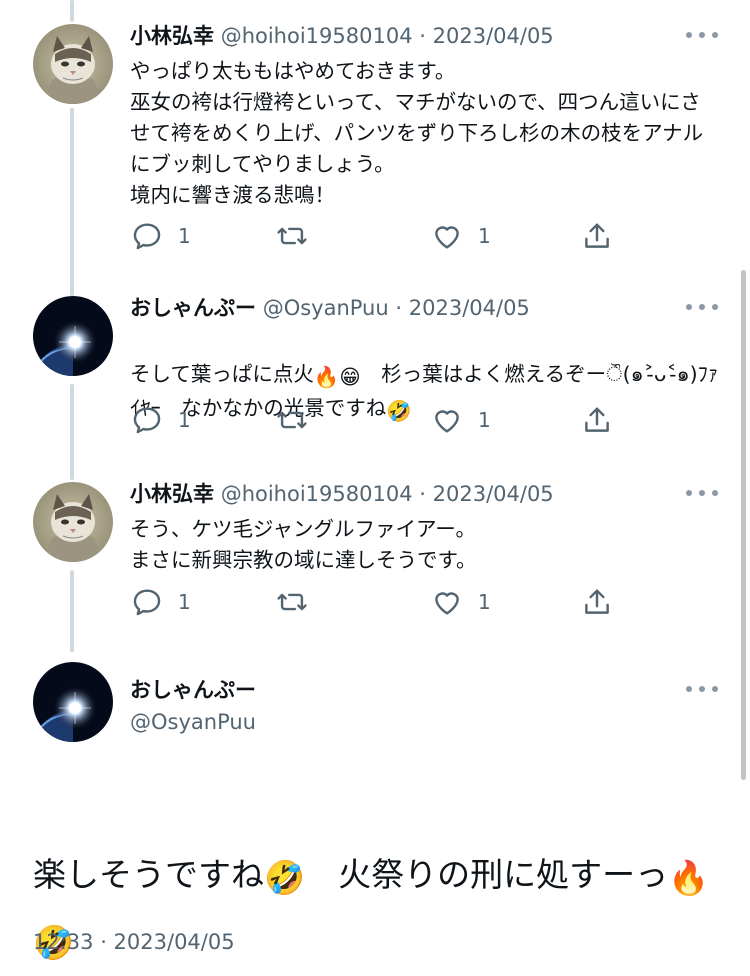 The image size is (750, 976). I want to click on scrollbar, so click(743, 525).